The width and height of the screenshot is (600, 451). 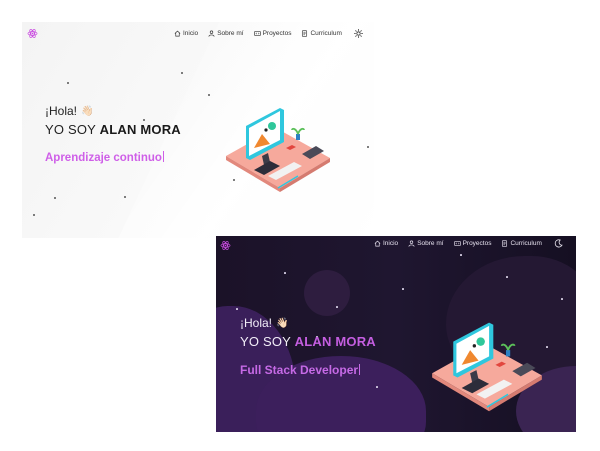 I want to click on moon-icon, so click(x=558, y=243).